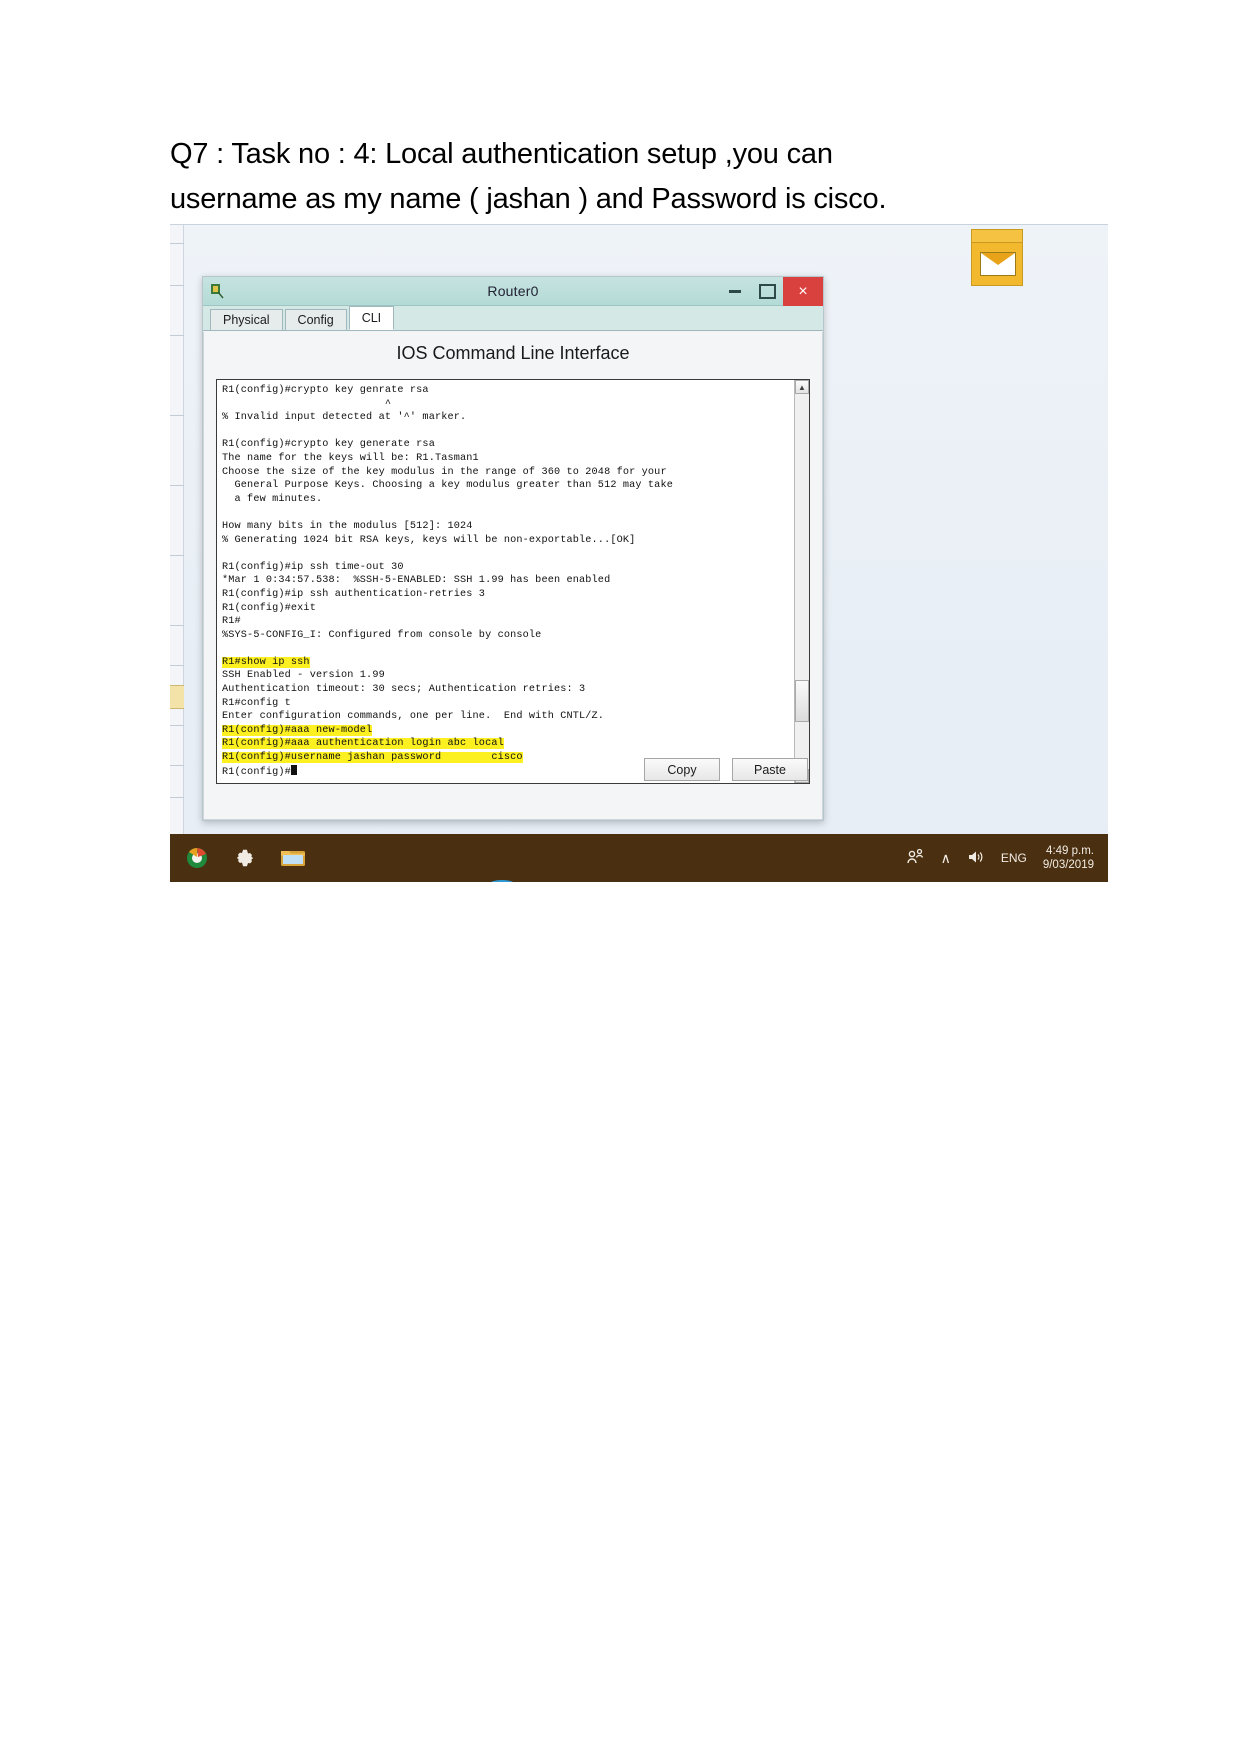 The image size is (1241, 1754). I want to click on people-network-icon, so click(915, 858).